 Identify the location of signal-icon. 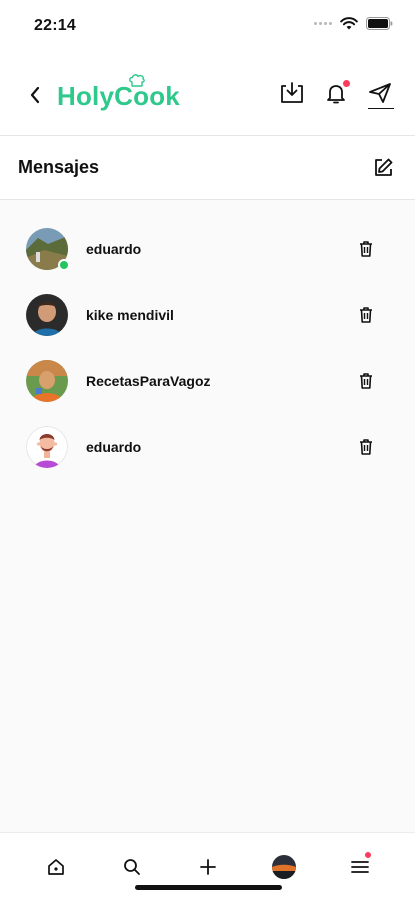
(323, 23).